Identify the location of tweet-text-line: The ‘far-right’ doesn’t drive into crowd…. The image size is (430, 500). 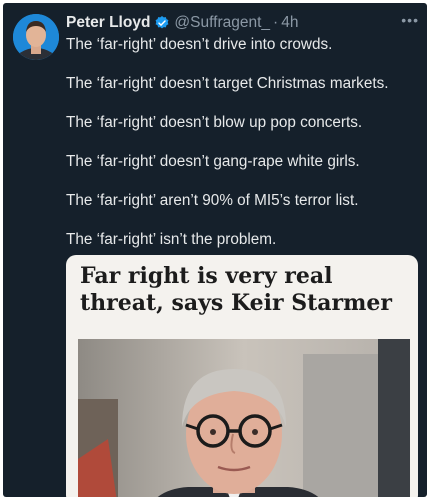
(199, 44).